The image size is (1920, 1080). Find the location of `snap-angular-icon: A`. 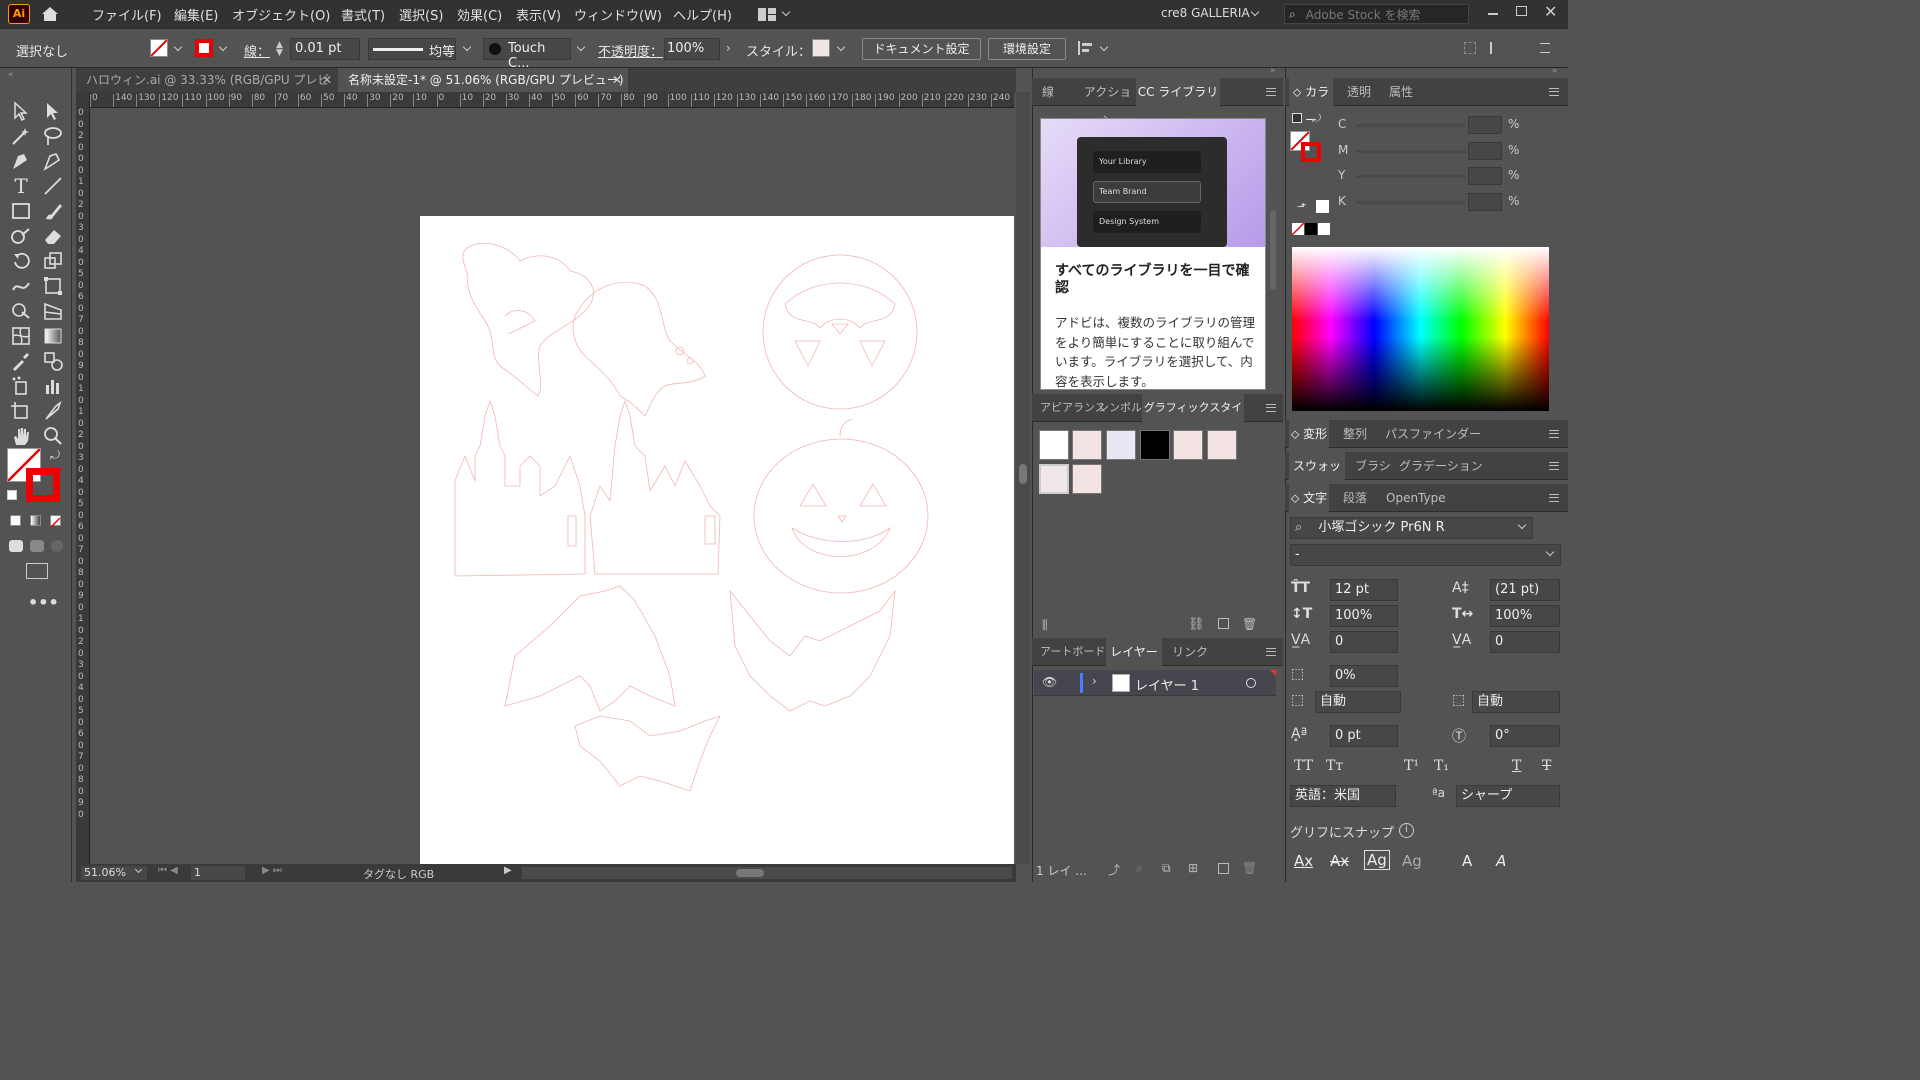

snap-angular-icon: A is located at coordinates (1467, 861).